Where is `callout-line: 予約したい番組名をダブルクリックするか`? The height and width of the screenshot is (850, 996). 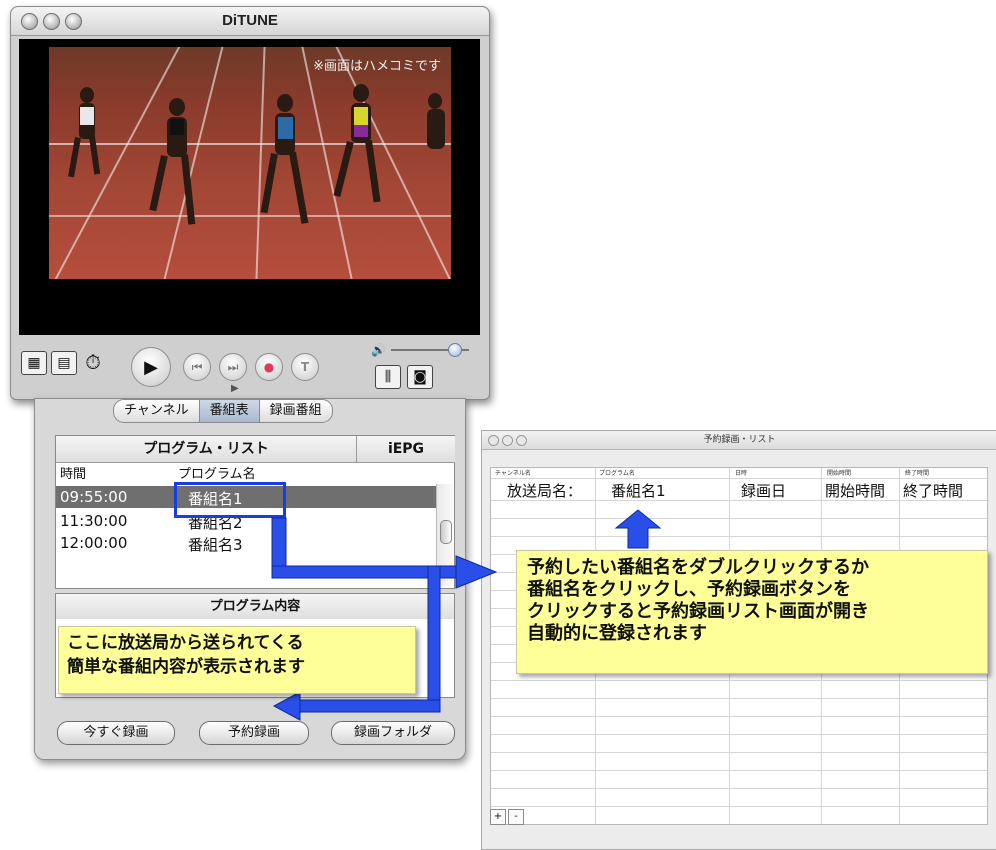
callout-line: 予約したい番組名をダブルクリックするか is located at coordinates (698, 567).